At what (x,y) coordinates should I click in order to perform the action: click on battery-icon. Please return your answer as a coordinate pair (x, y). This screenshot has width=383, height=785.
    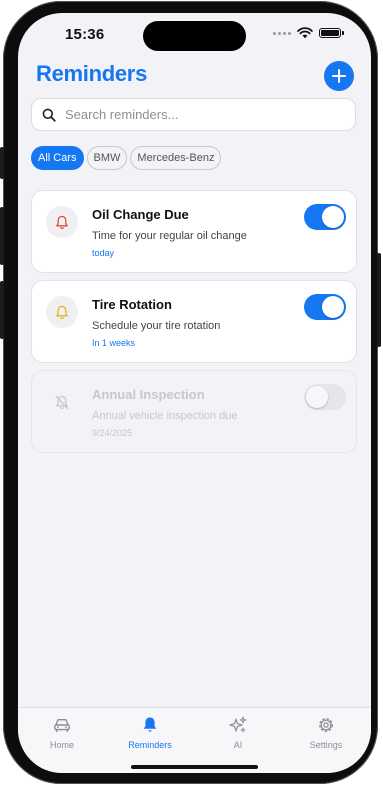
    Looking at the image, I should click on (331, 33).